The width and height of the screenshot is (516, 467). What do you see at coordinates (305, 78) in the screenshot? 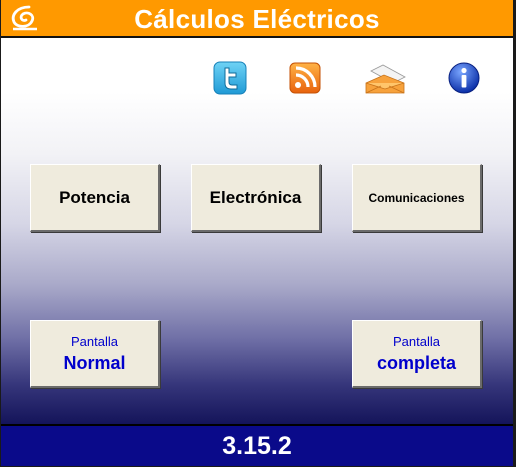
I see `rss-icon` at bounding box center [305, 78].